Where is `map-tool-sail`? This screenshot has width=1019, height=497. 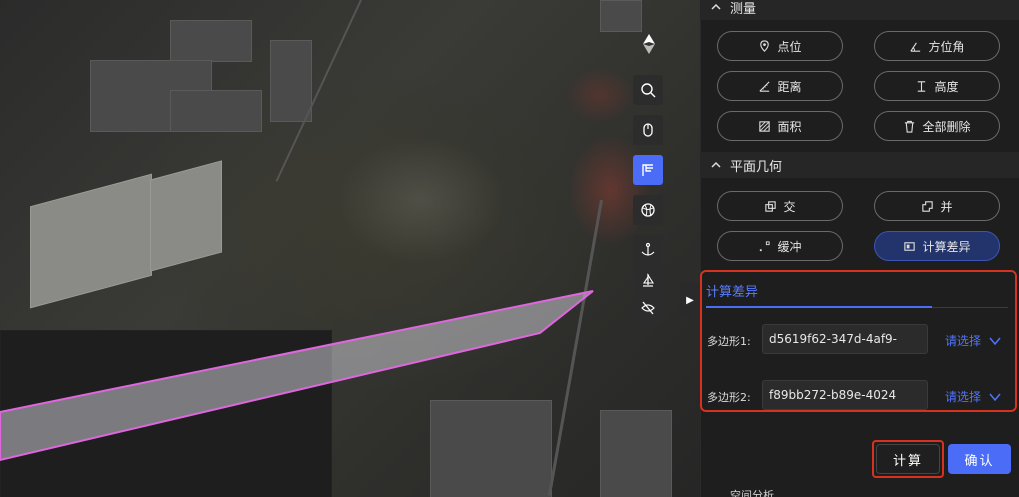 map-tool-sail is located at coordinates (648, 280).